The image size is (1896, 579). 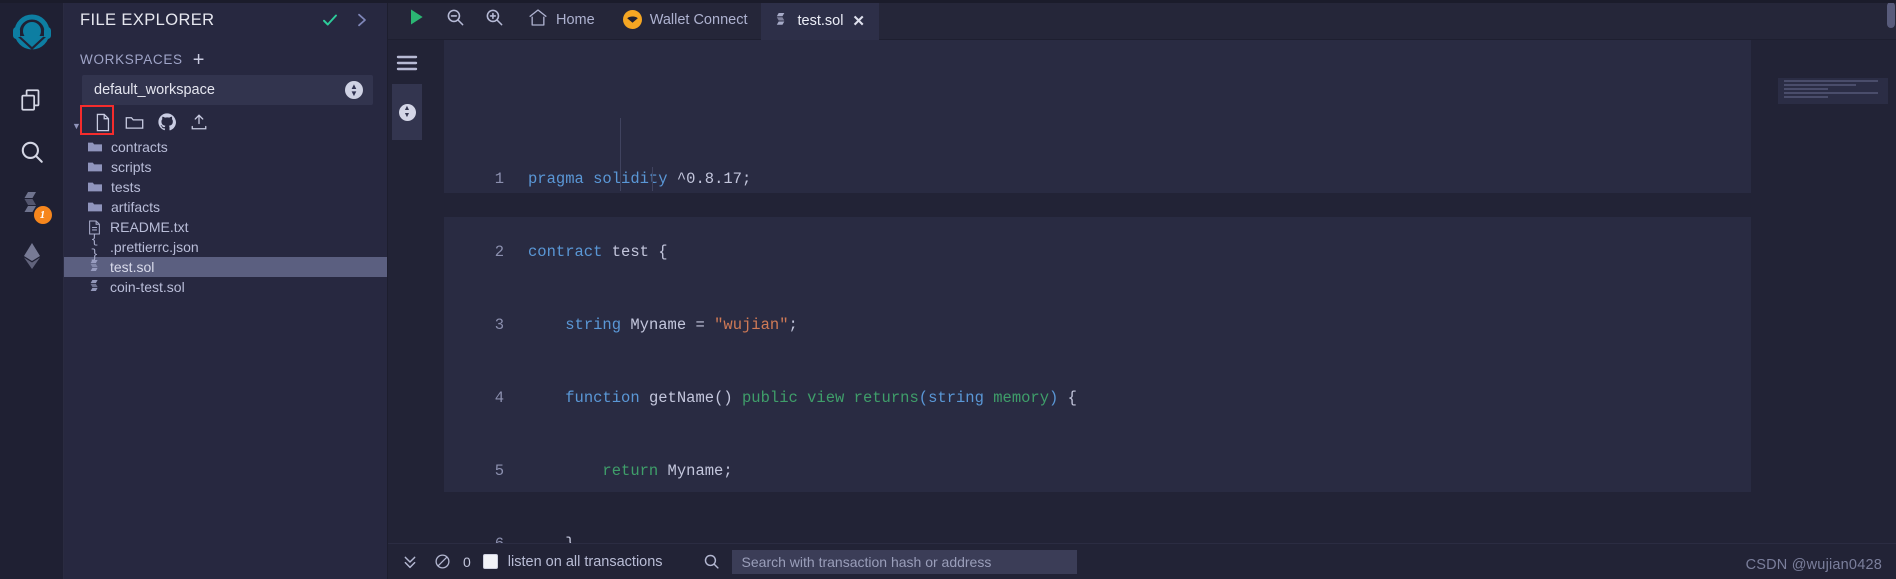 I want to click on chevron-right-icon, so click(x=361, y=20).